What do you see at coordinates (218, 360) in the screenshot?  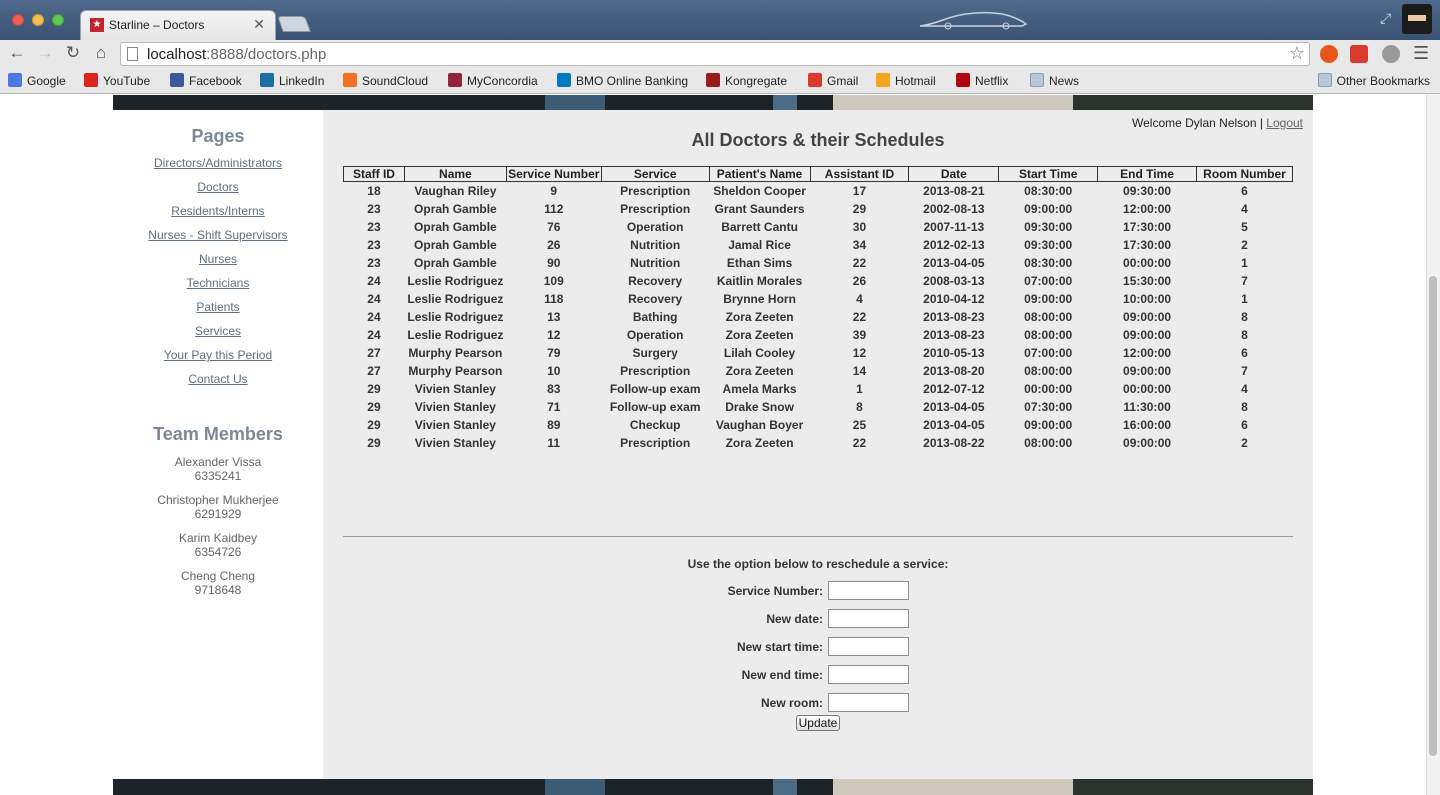 I see `sidebar-link-your-pay-this-period: Your Pay this Period` at bounding box center [218, 360].